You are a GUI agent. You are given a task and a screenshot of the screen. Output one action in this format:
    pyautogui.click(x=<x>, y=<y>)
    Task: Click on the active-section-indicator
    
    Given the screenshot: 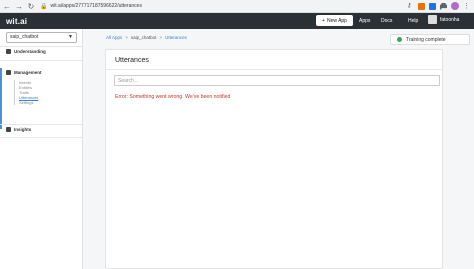 What is the action you would take?
    pyautogui.click(x=1, y=98)
    